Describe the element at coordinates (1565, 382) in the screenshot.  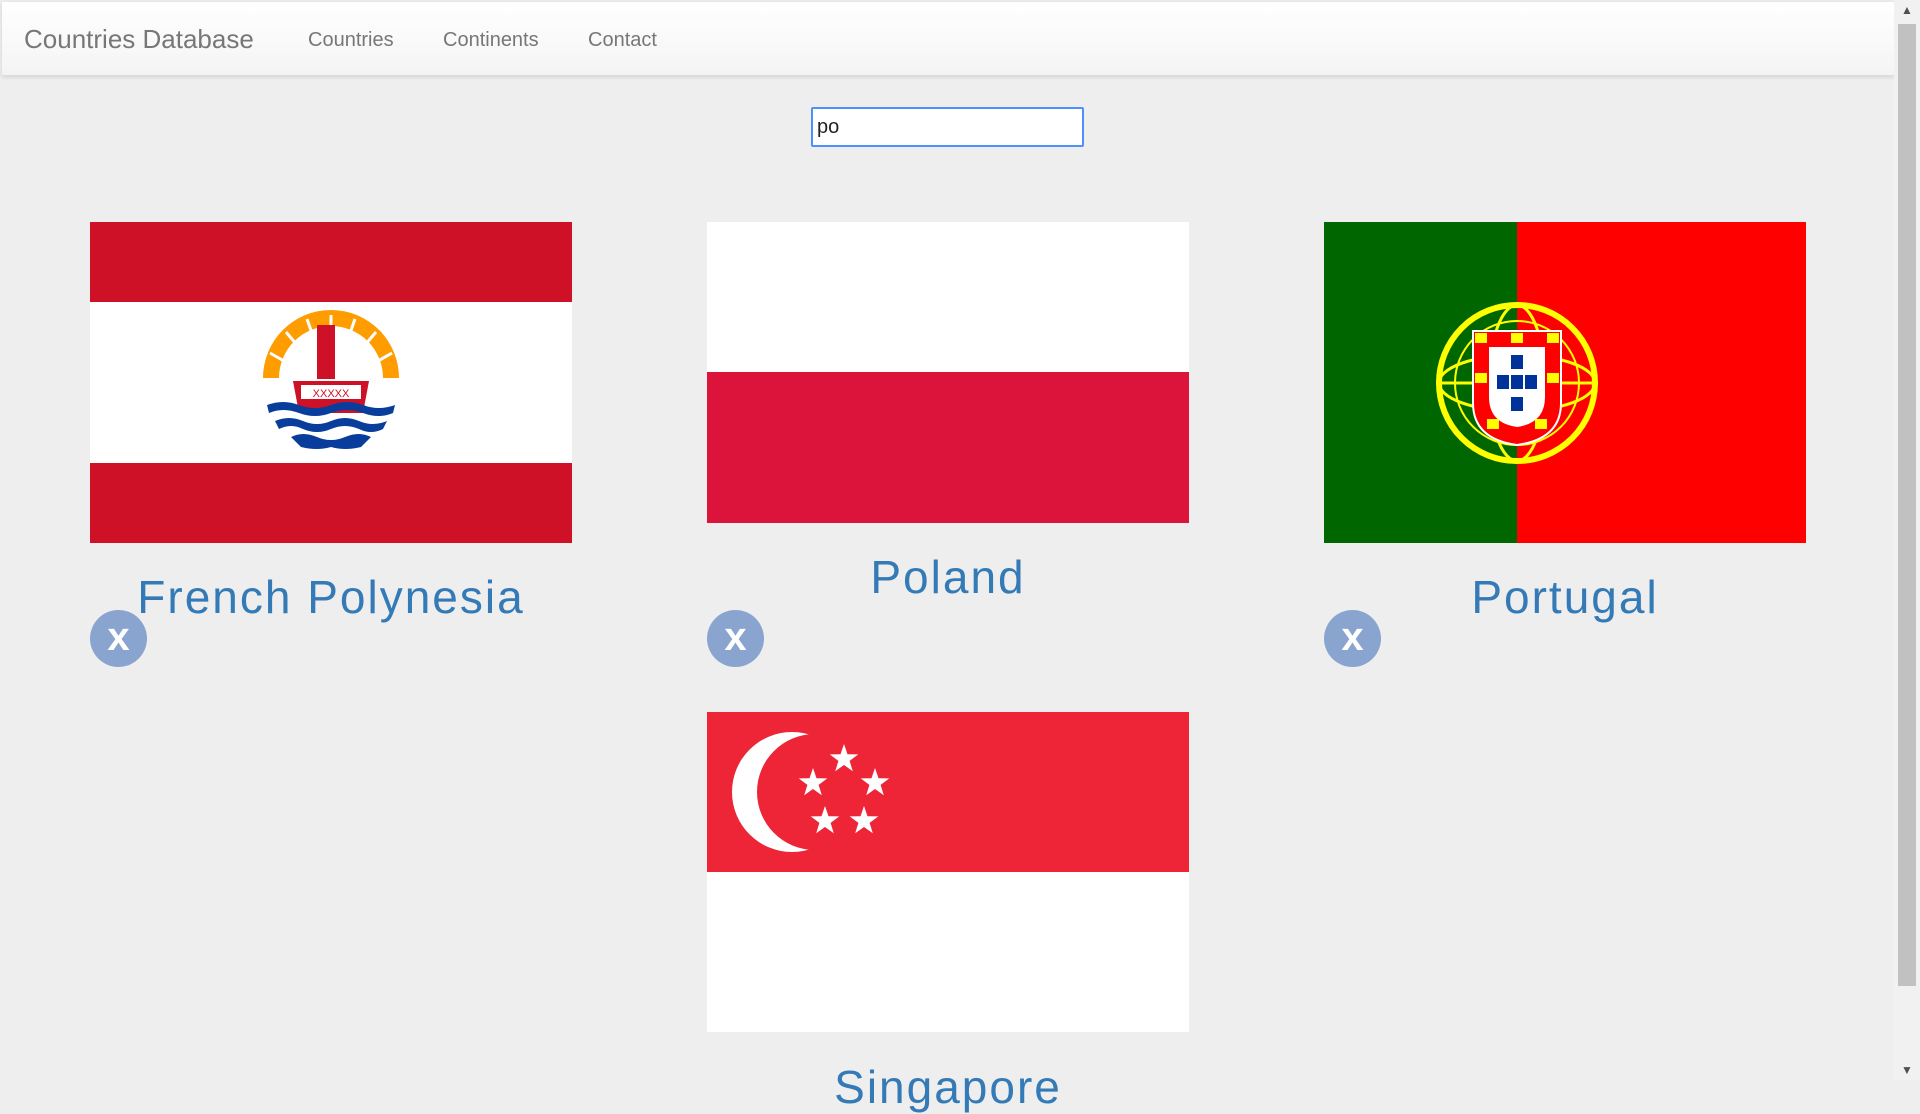
I see `flag-portugal` at that location.